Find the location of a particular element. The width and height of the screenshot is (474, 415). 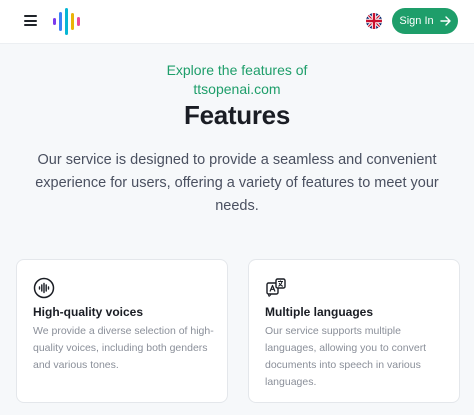

top-header: Sign In is located at coordinates (237, 22).